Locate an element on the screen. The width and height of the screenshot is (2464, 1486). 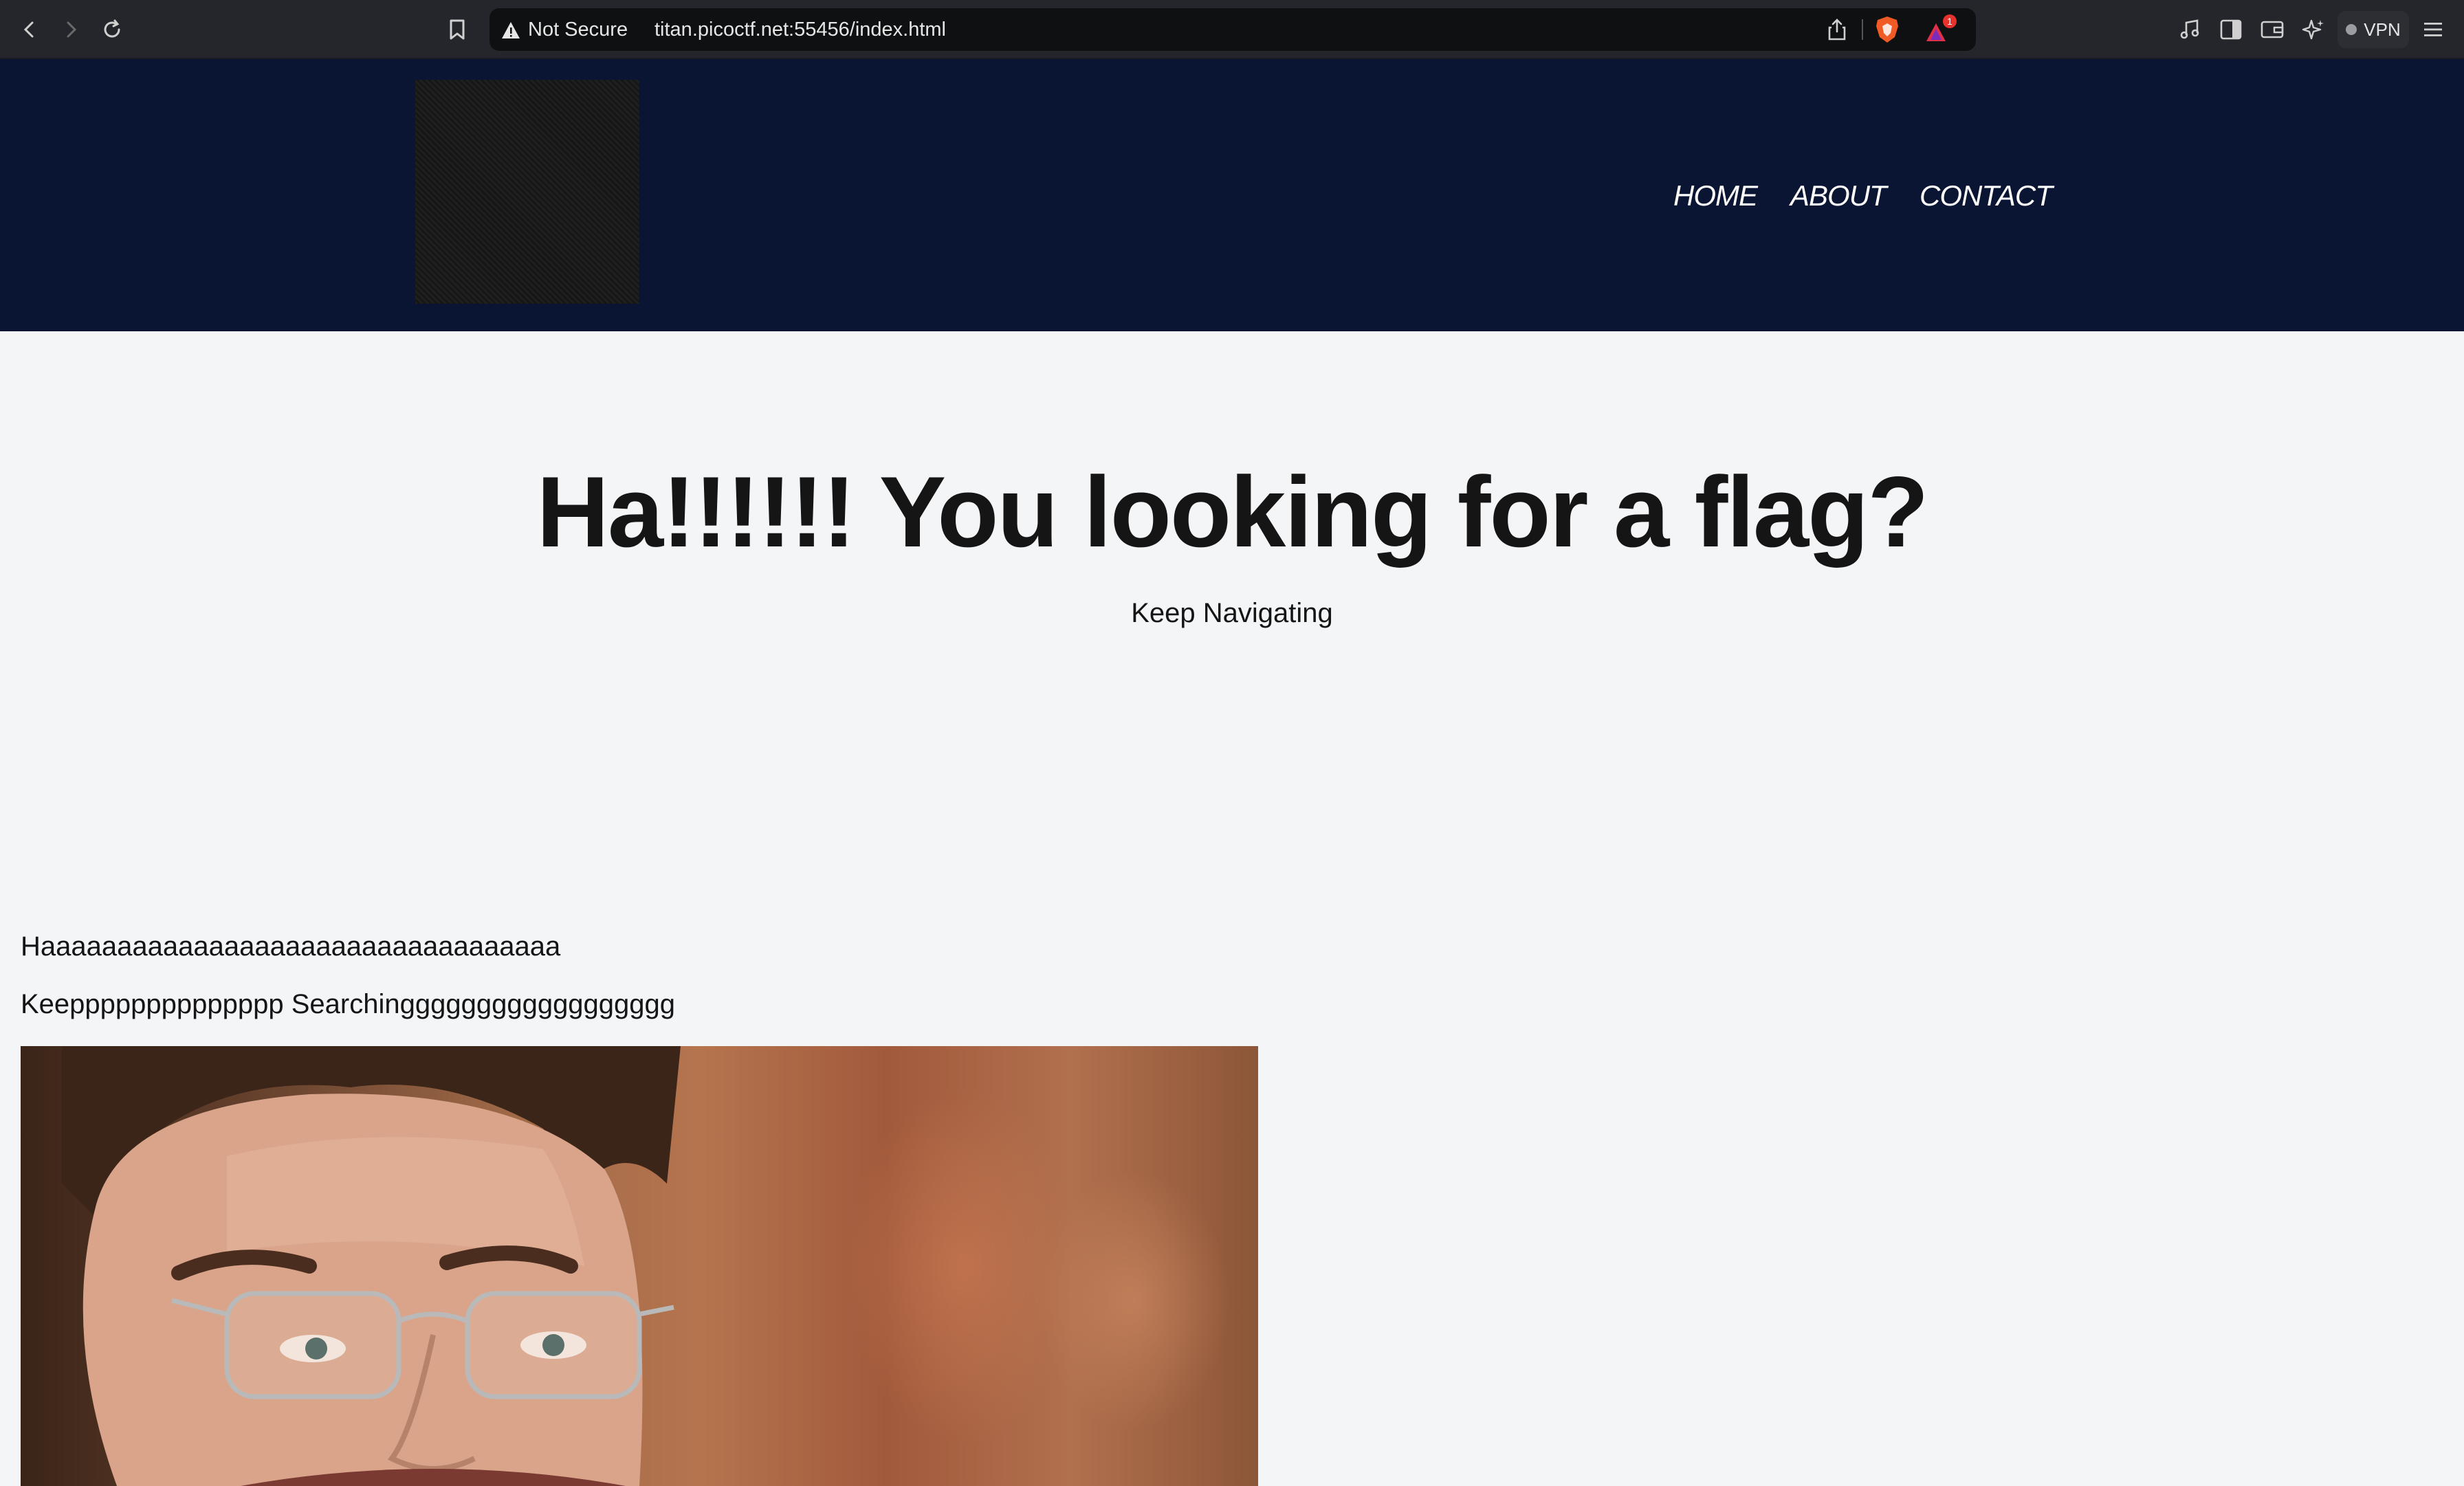
divider is located at coordinates (1862, 29).